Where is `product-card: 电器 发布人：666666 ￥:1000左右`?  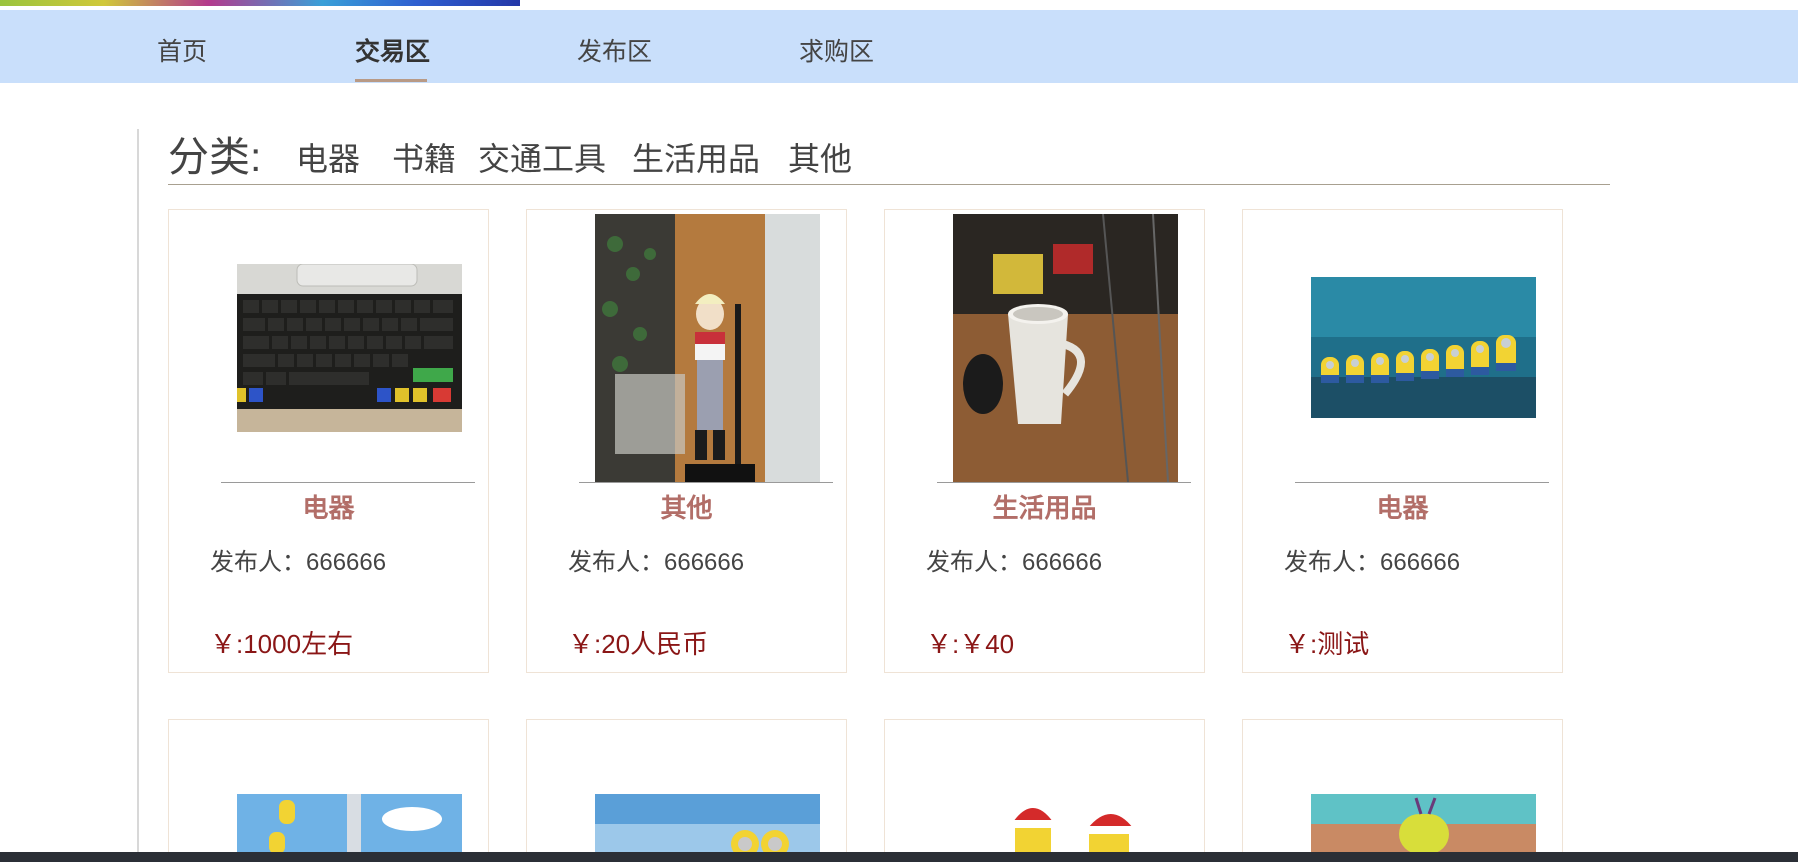
product-card: 电器 发布人：666666 ￥:1000左右 is located at coordinates (328, 441).